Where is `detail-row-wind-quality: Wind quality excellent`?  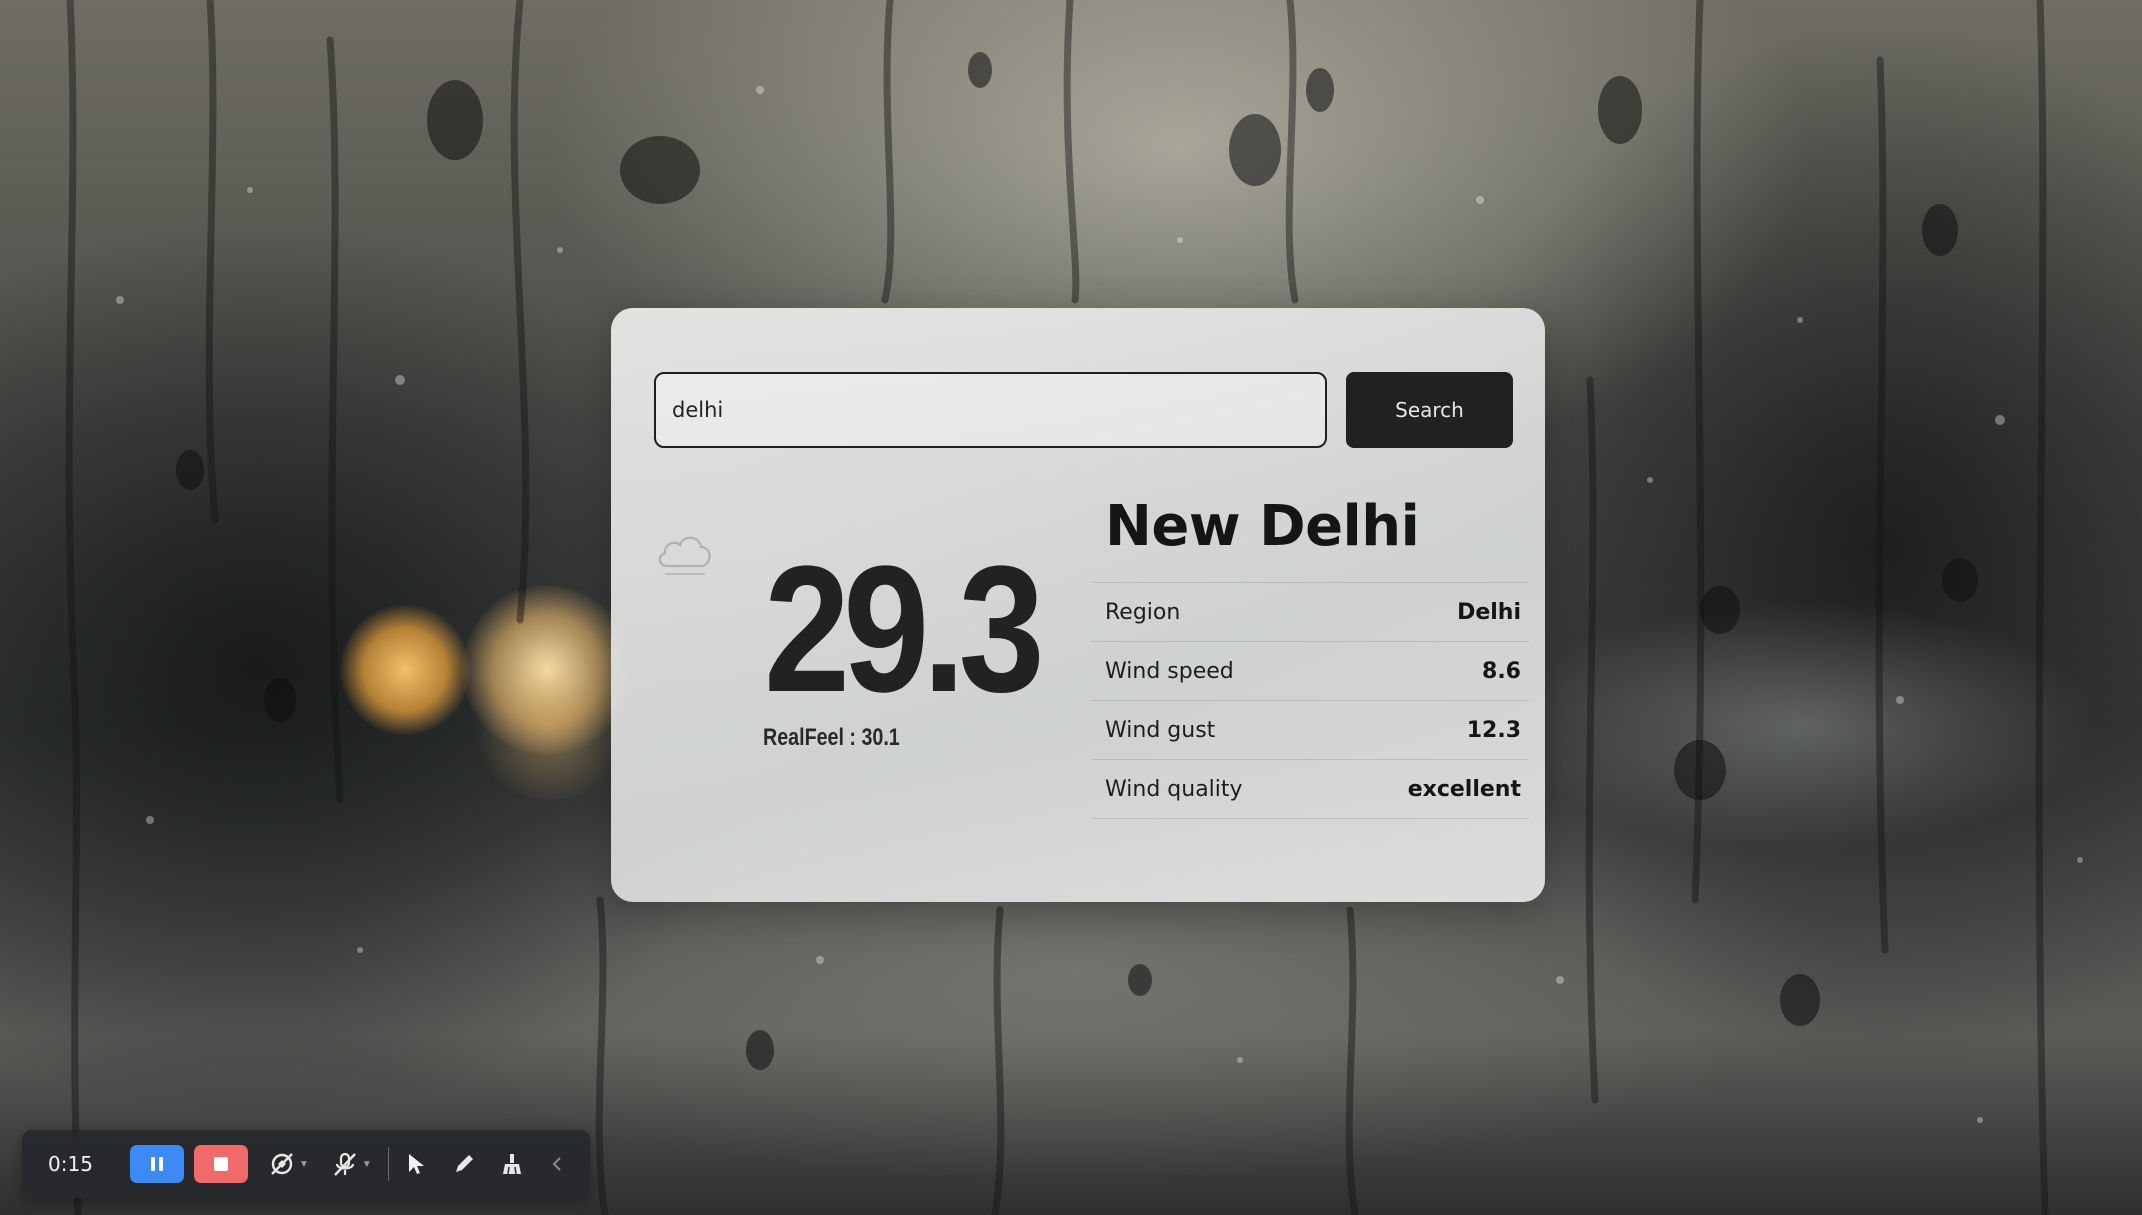 detail-row-wind-quality: Wind quality excellent is located at coordinates (1310, 789).